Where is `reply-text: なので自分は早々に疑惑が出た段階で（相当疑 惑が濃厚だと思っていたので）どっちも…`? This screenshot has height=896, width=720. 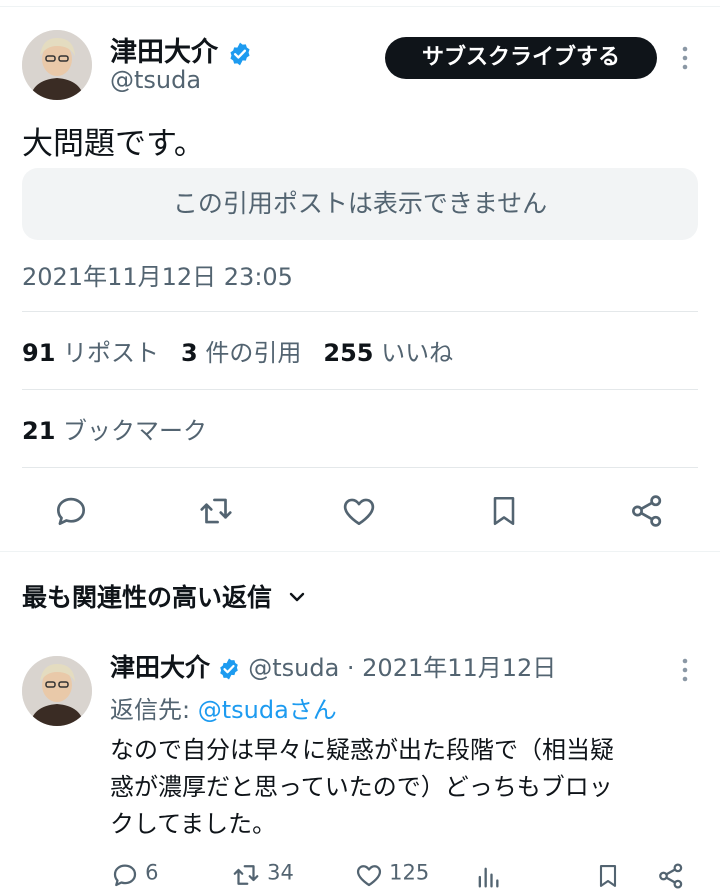 reply-text: なので自分は早々に疑惑が出た段階で（相当疑 惑が濃厚だと思っていたので）どっちも… is located at coordinates (410, 787).